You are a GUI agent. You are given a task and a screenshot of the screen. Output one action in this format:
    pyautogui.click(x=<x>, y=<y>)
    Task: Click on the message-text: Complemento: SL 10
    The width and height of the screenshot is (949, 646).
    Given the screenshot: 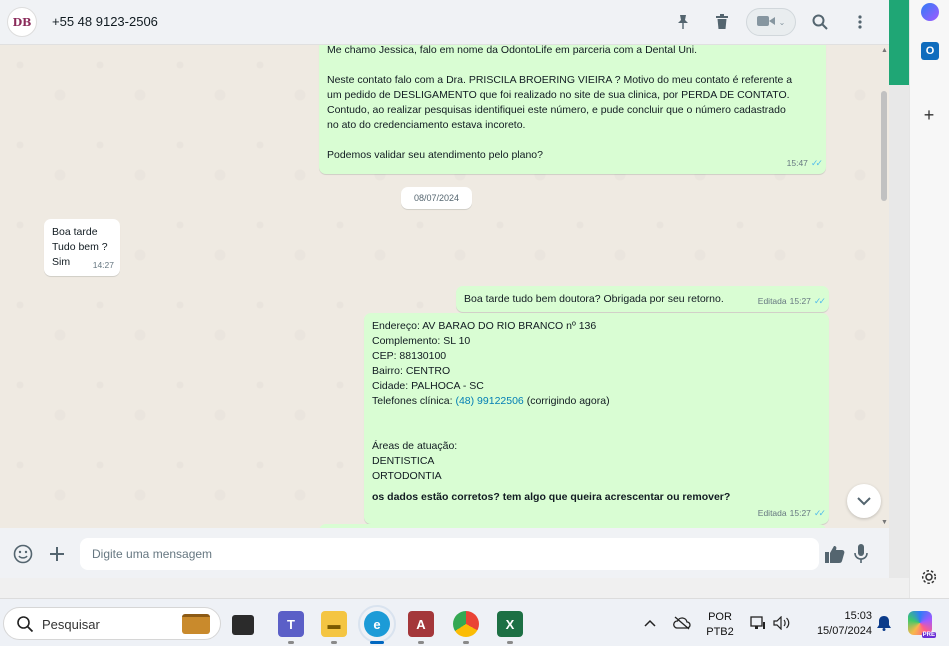 What is the action you would take?
    pyautogui.click(x=421, y=341)
    